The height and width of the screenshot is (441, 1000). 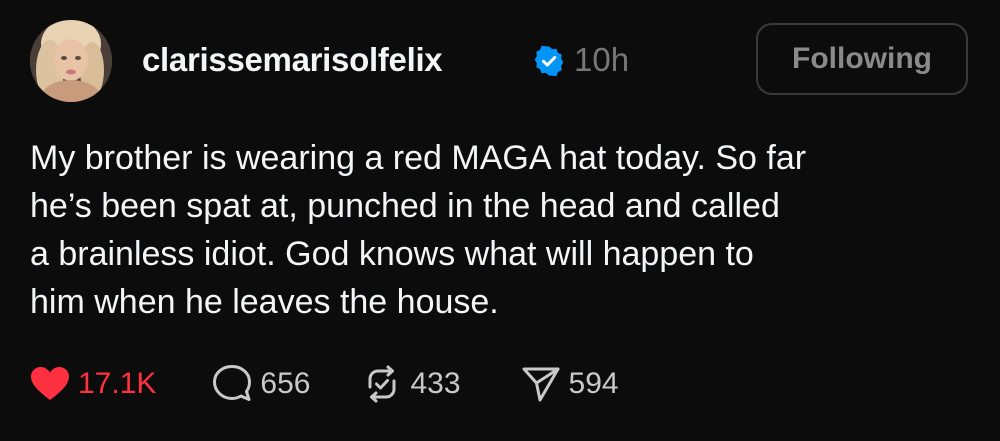 I want to click on repost-button: 433, so click(x=411, y=384).